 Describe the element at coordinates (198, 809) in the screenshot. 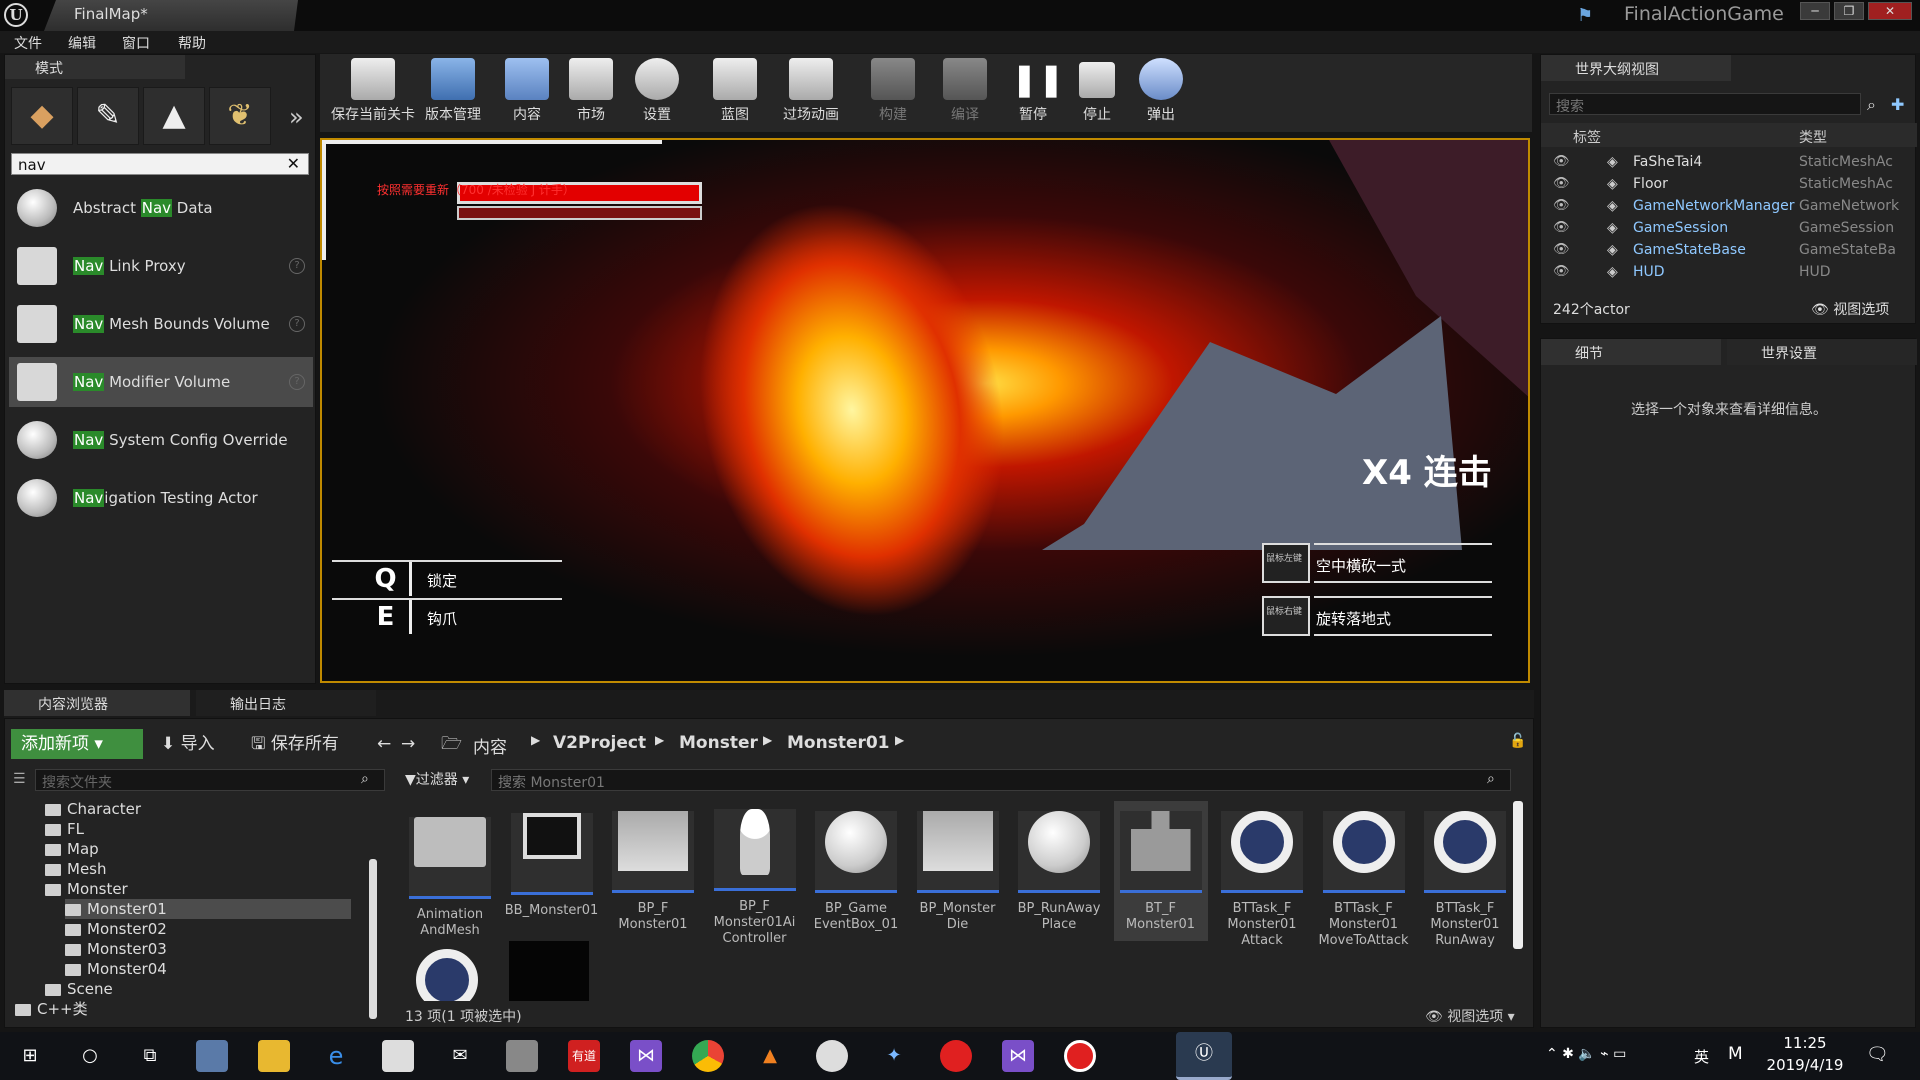

I see `folder-tree-item: Character` at that location.